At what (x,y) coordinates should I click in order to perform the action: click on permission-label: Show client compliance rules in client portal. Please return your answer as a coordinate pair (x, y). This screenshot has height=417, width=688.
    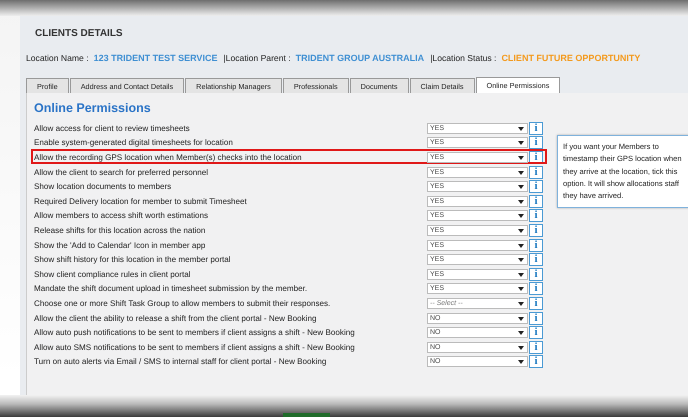
    Looking at the image, I should click on (113, 274).